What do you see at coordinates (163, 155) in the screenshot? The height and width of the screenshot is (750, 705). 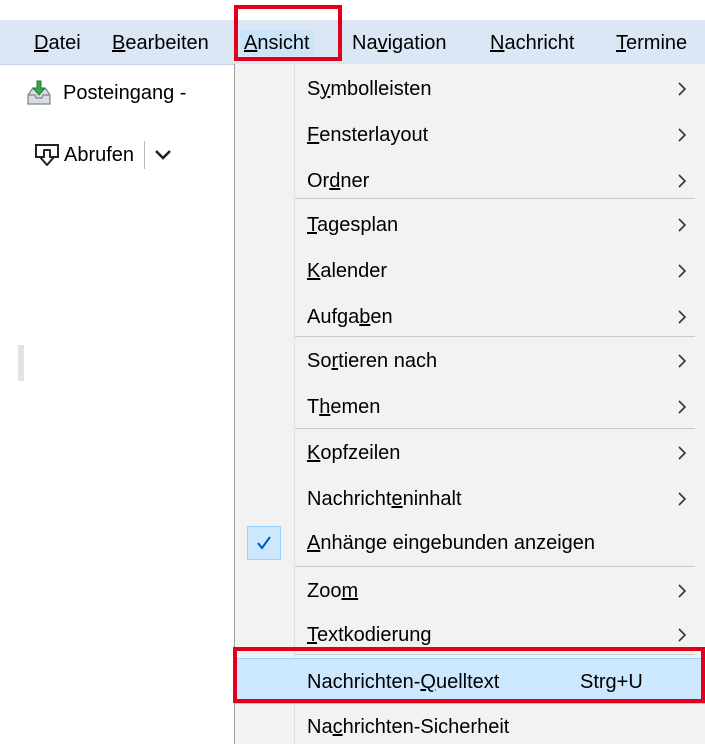 I see `chevron-down-icon` at bounding box center [163, 155].